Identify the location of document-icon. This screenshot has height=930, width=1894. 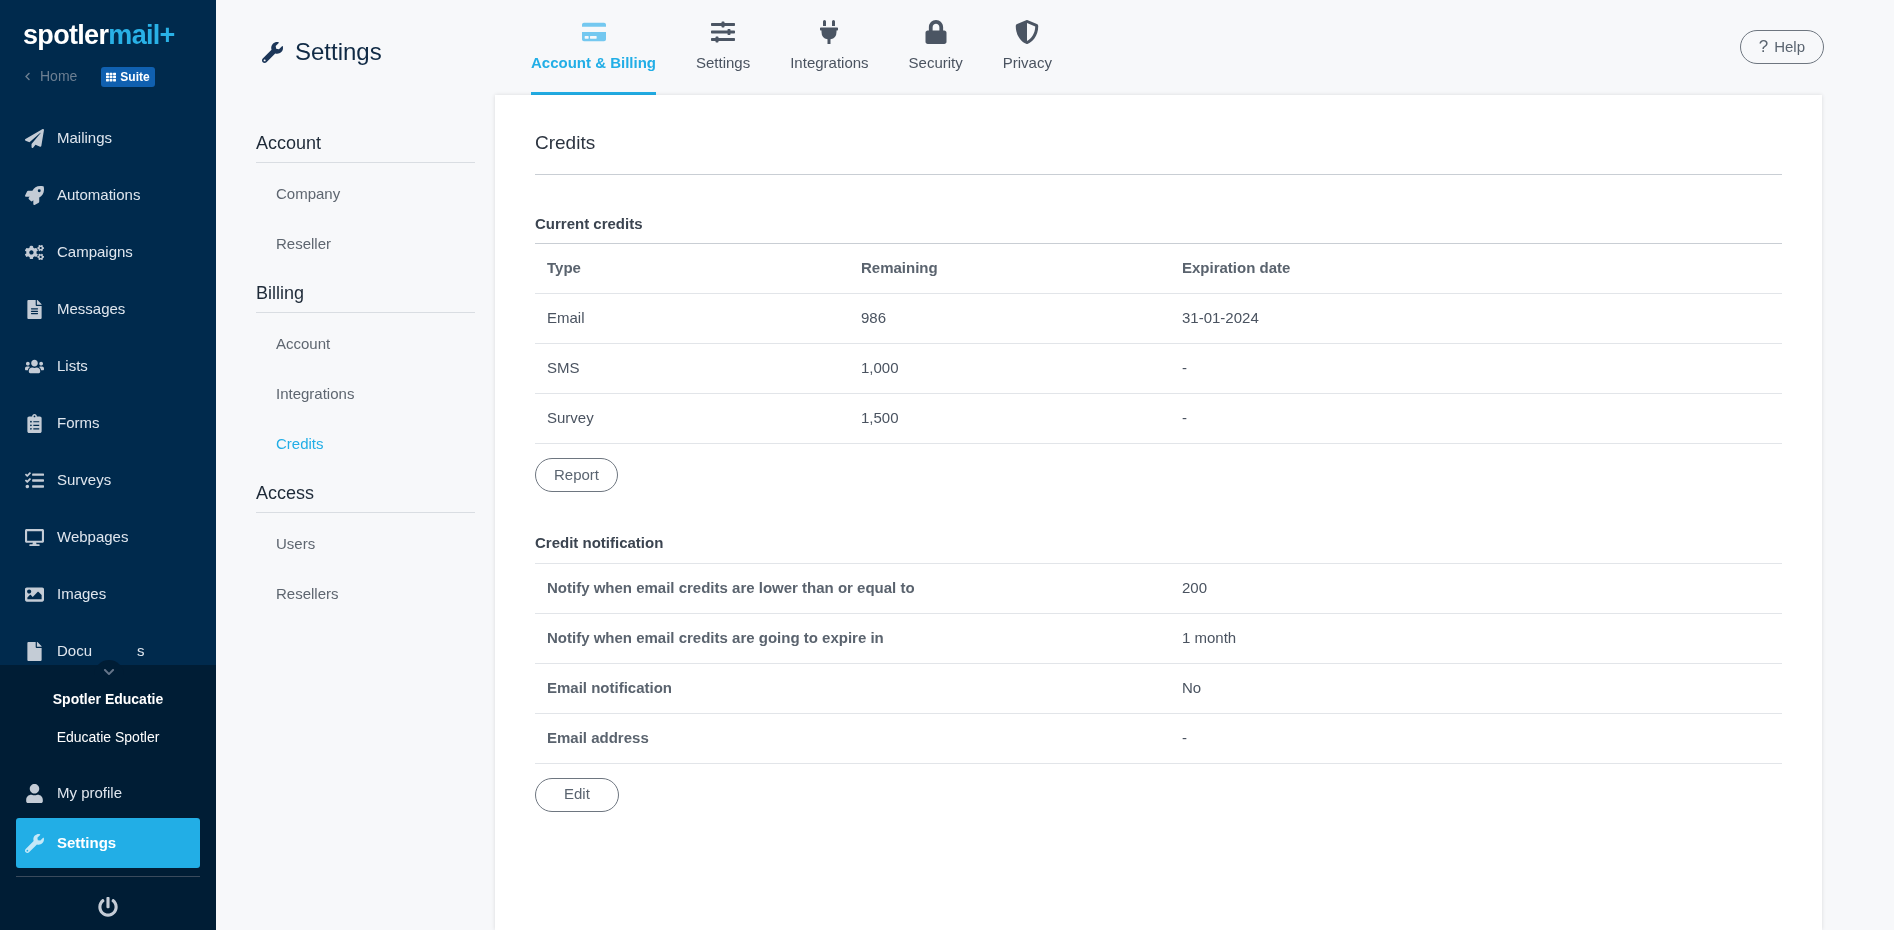
(34, 309).